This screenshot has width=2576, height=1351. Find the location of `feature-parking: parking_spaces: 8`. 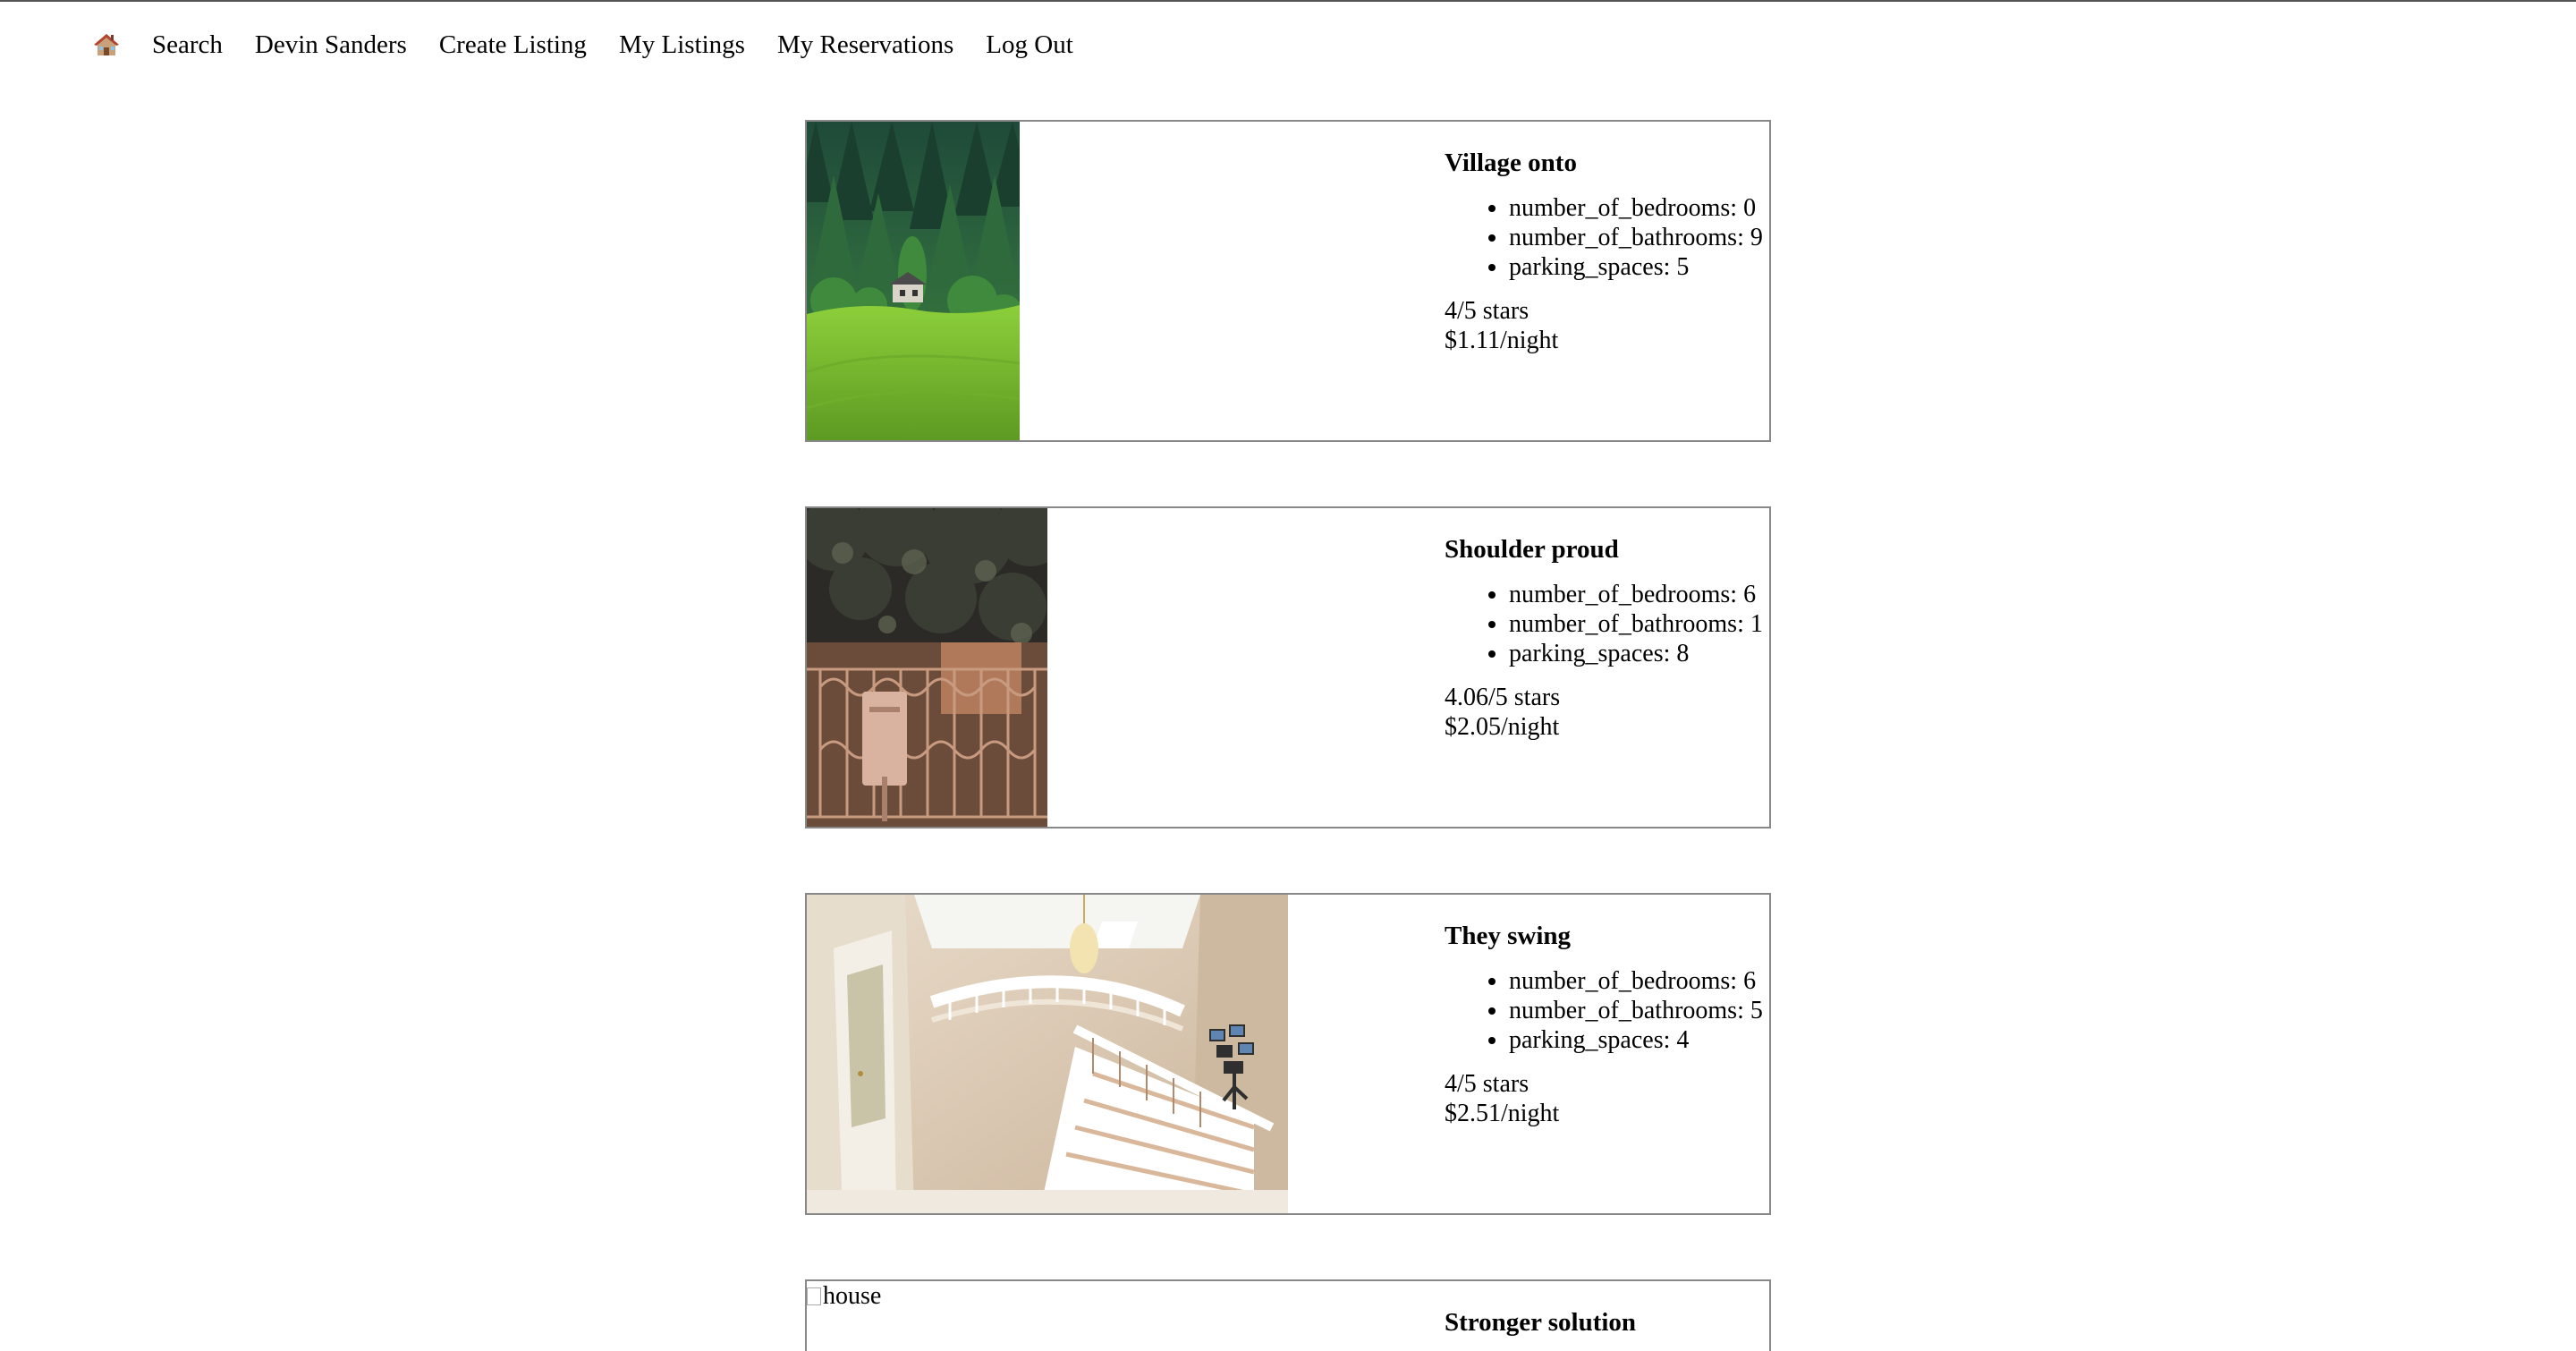

feature-parking: parking_spaces: 8 is located at coordinates (1639, 653).